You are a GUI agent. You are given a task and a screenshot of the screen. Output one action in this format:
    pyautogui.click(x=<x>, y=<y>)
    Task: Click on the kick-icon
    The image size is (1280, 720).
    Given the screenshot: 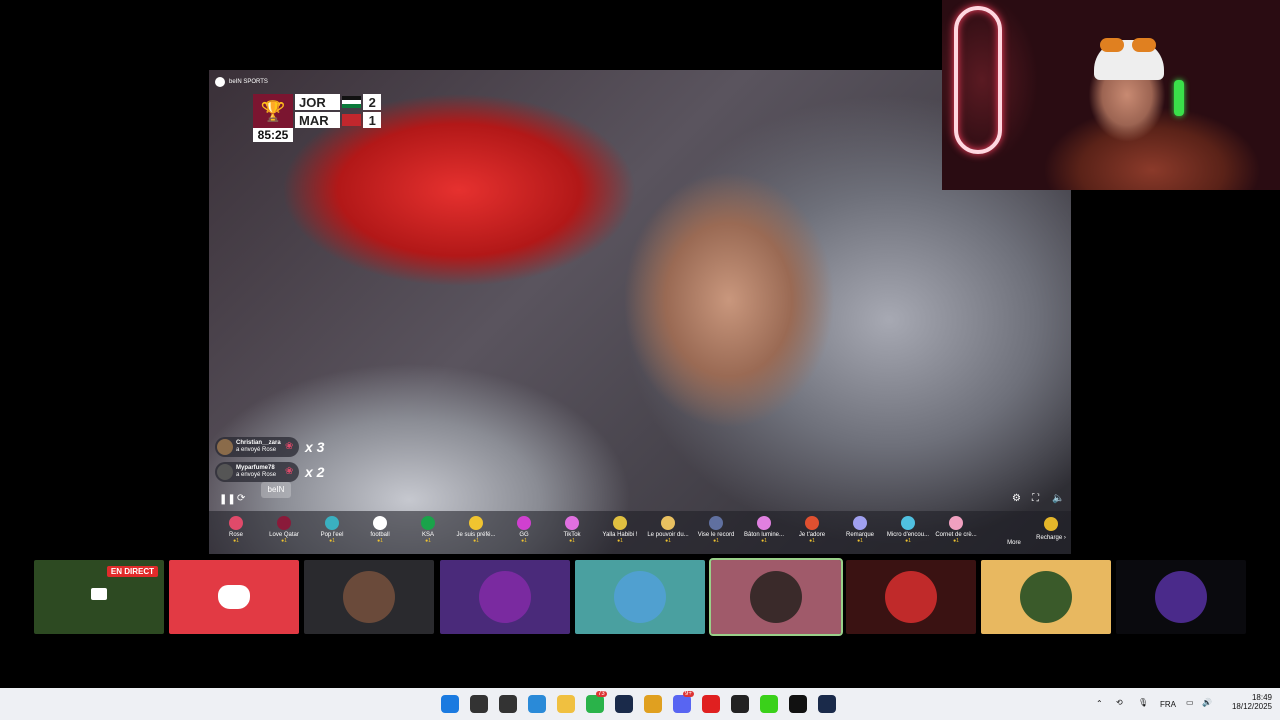 What is the action you would take?
    pyautogui.click(x=769, y=704)
    